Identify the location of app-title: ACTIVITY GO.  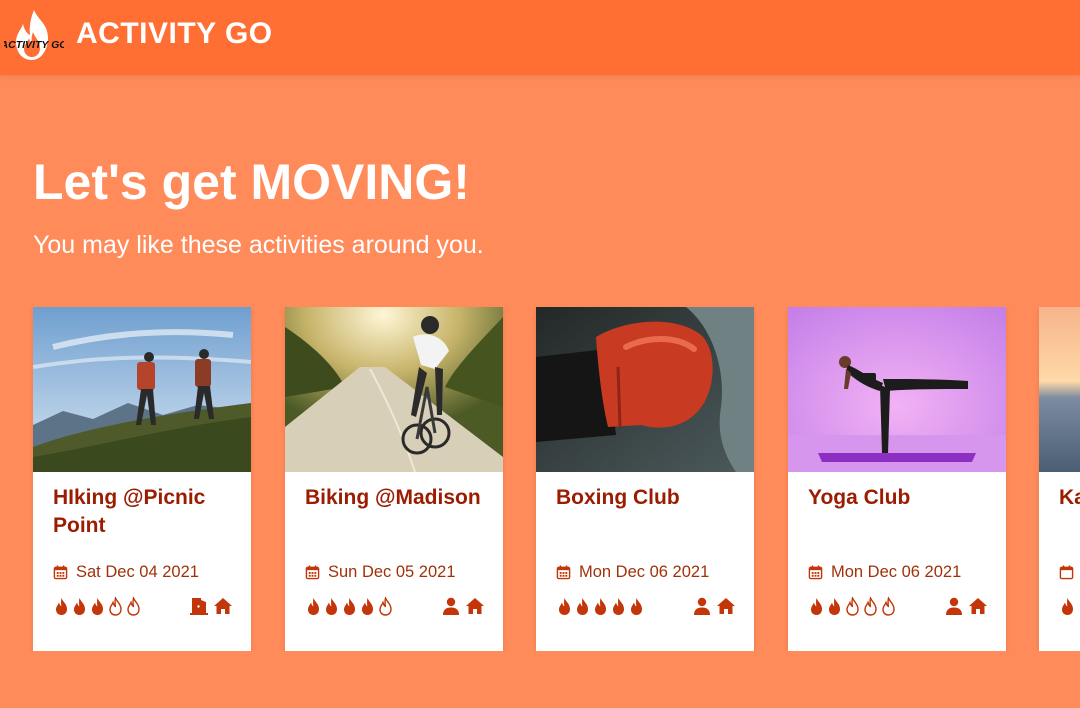
(174, 33).